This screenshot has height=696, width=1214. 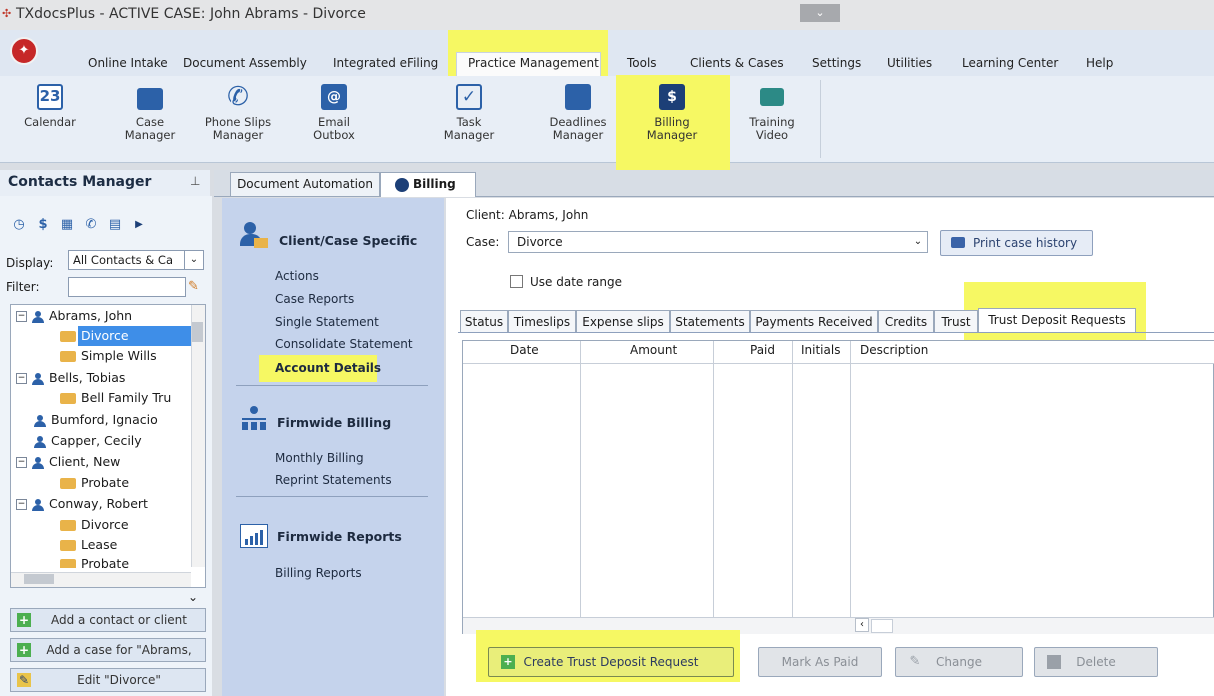 I want to click on nav-account-details: Account Details, so click(x=328, y=368).